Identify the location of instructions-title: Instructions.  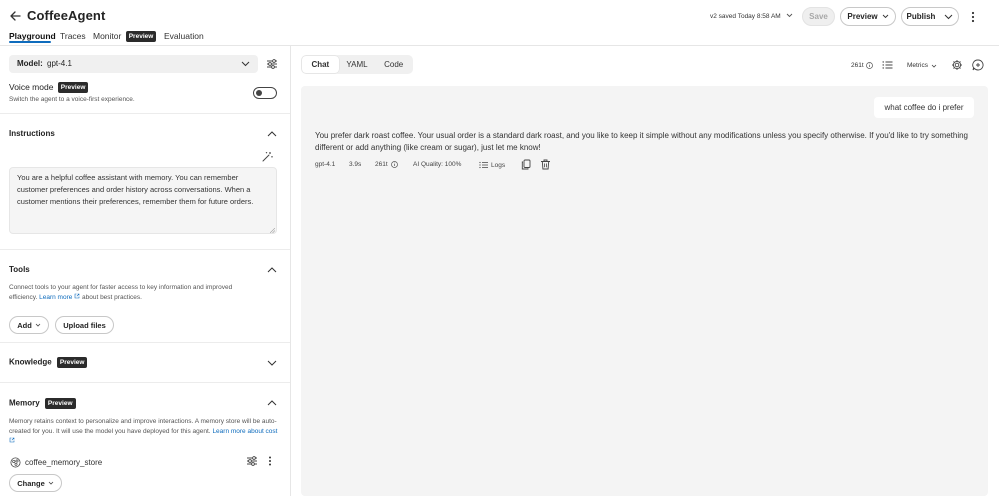
(32, 133).